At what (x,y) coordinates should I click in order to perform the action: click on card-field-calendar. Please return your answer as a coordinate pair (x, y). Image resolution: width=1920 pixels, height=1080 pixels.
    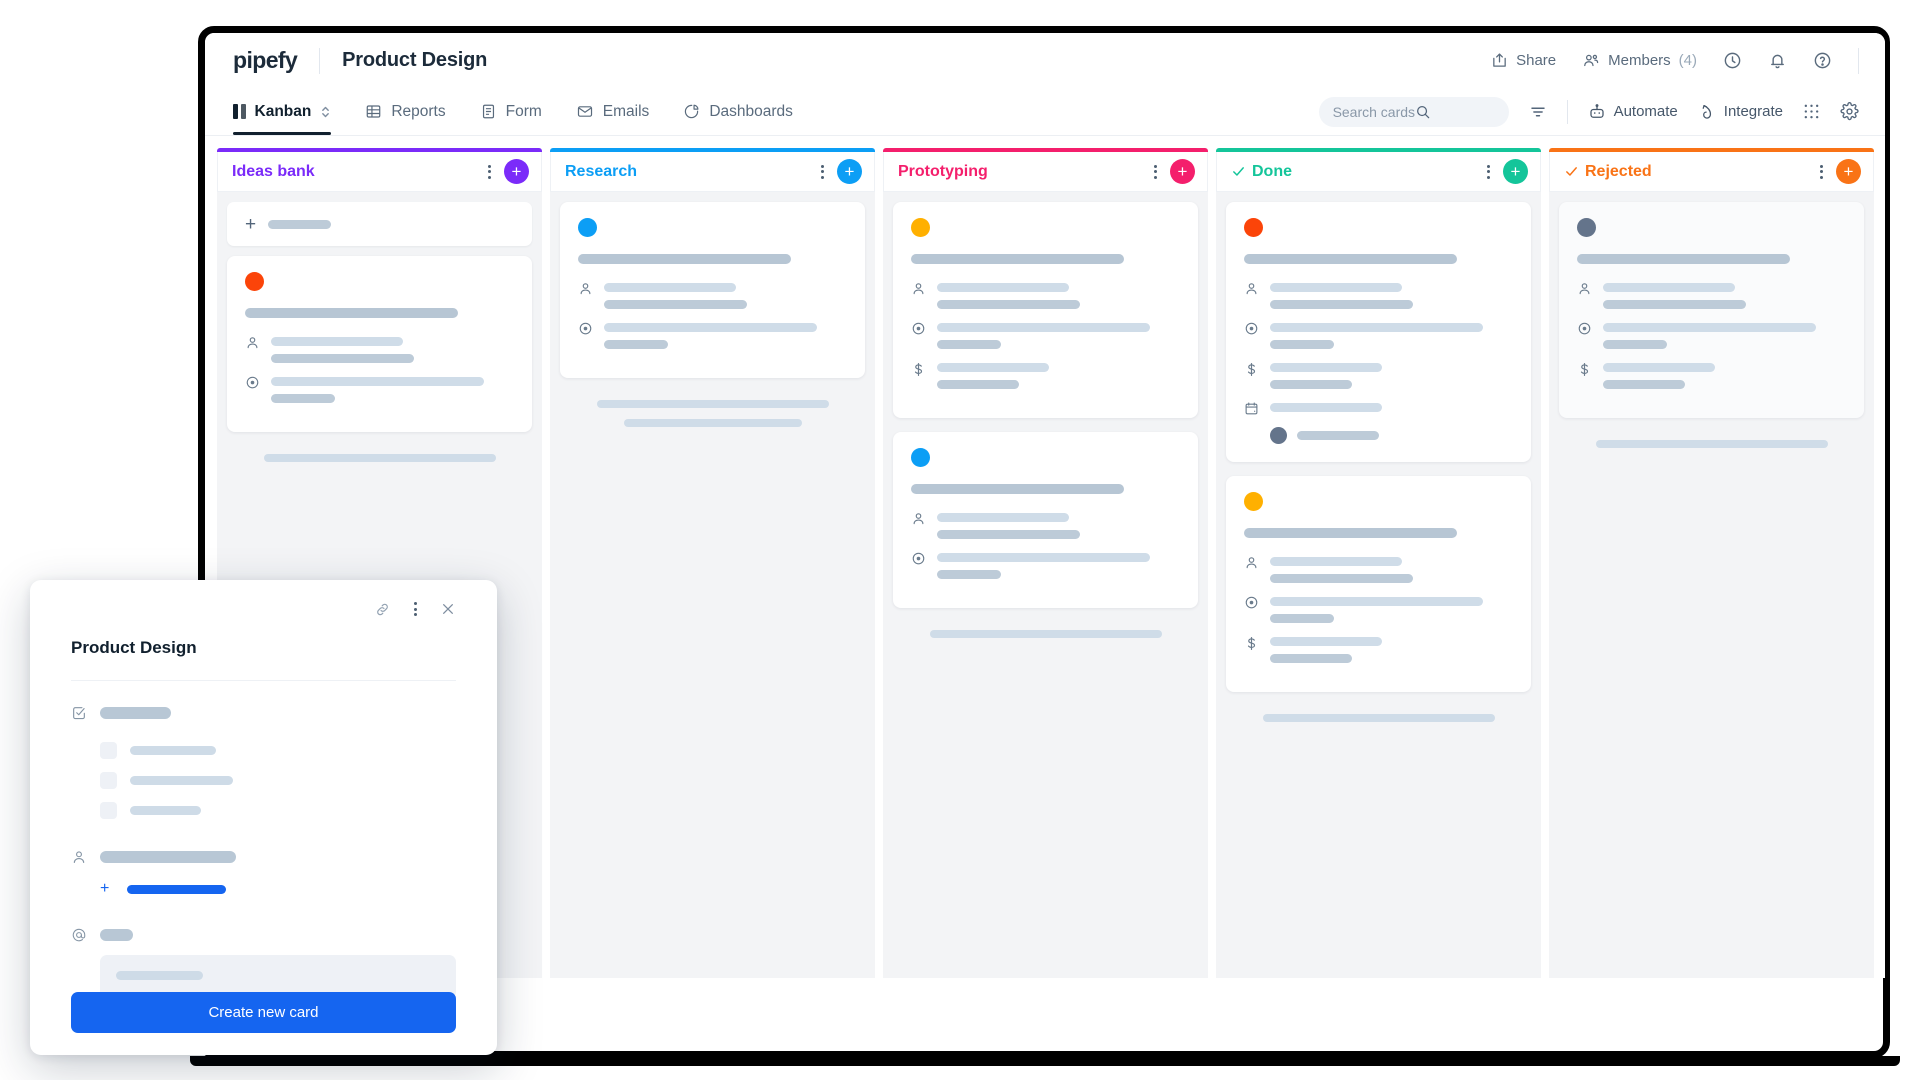
    Looking at the image, I should click on (1378, 408).